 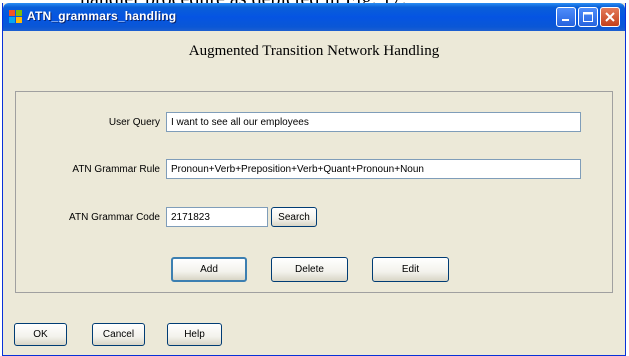 I want to click on edit-button: Edit, so click(x=410, y=269).